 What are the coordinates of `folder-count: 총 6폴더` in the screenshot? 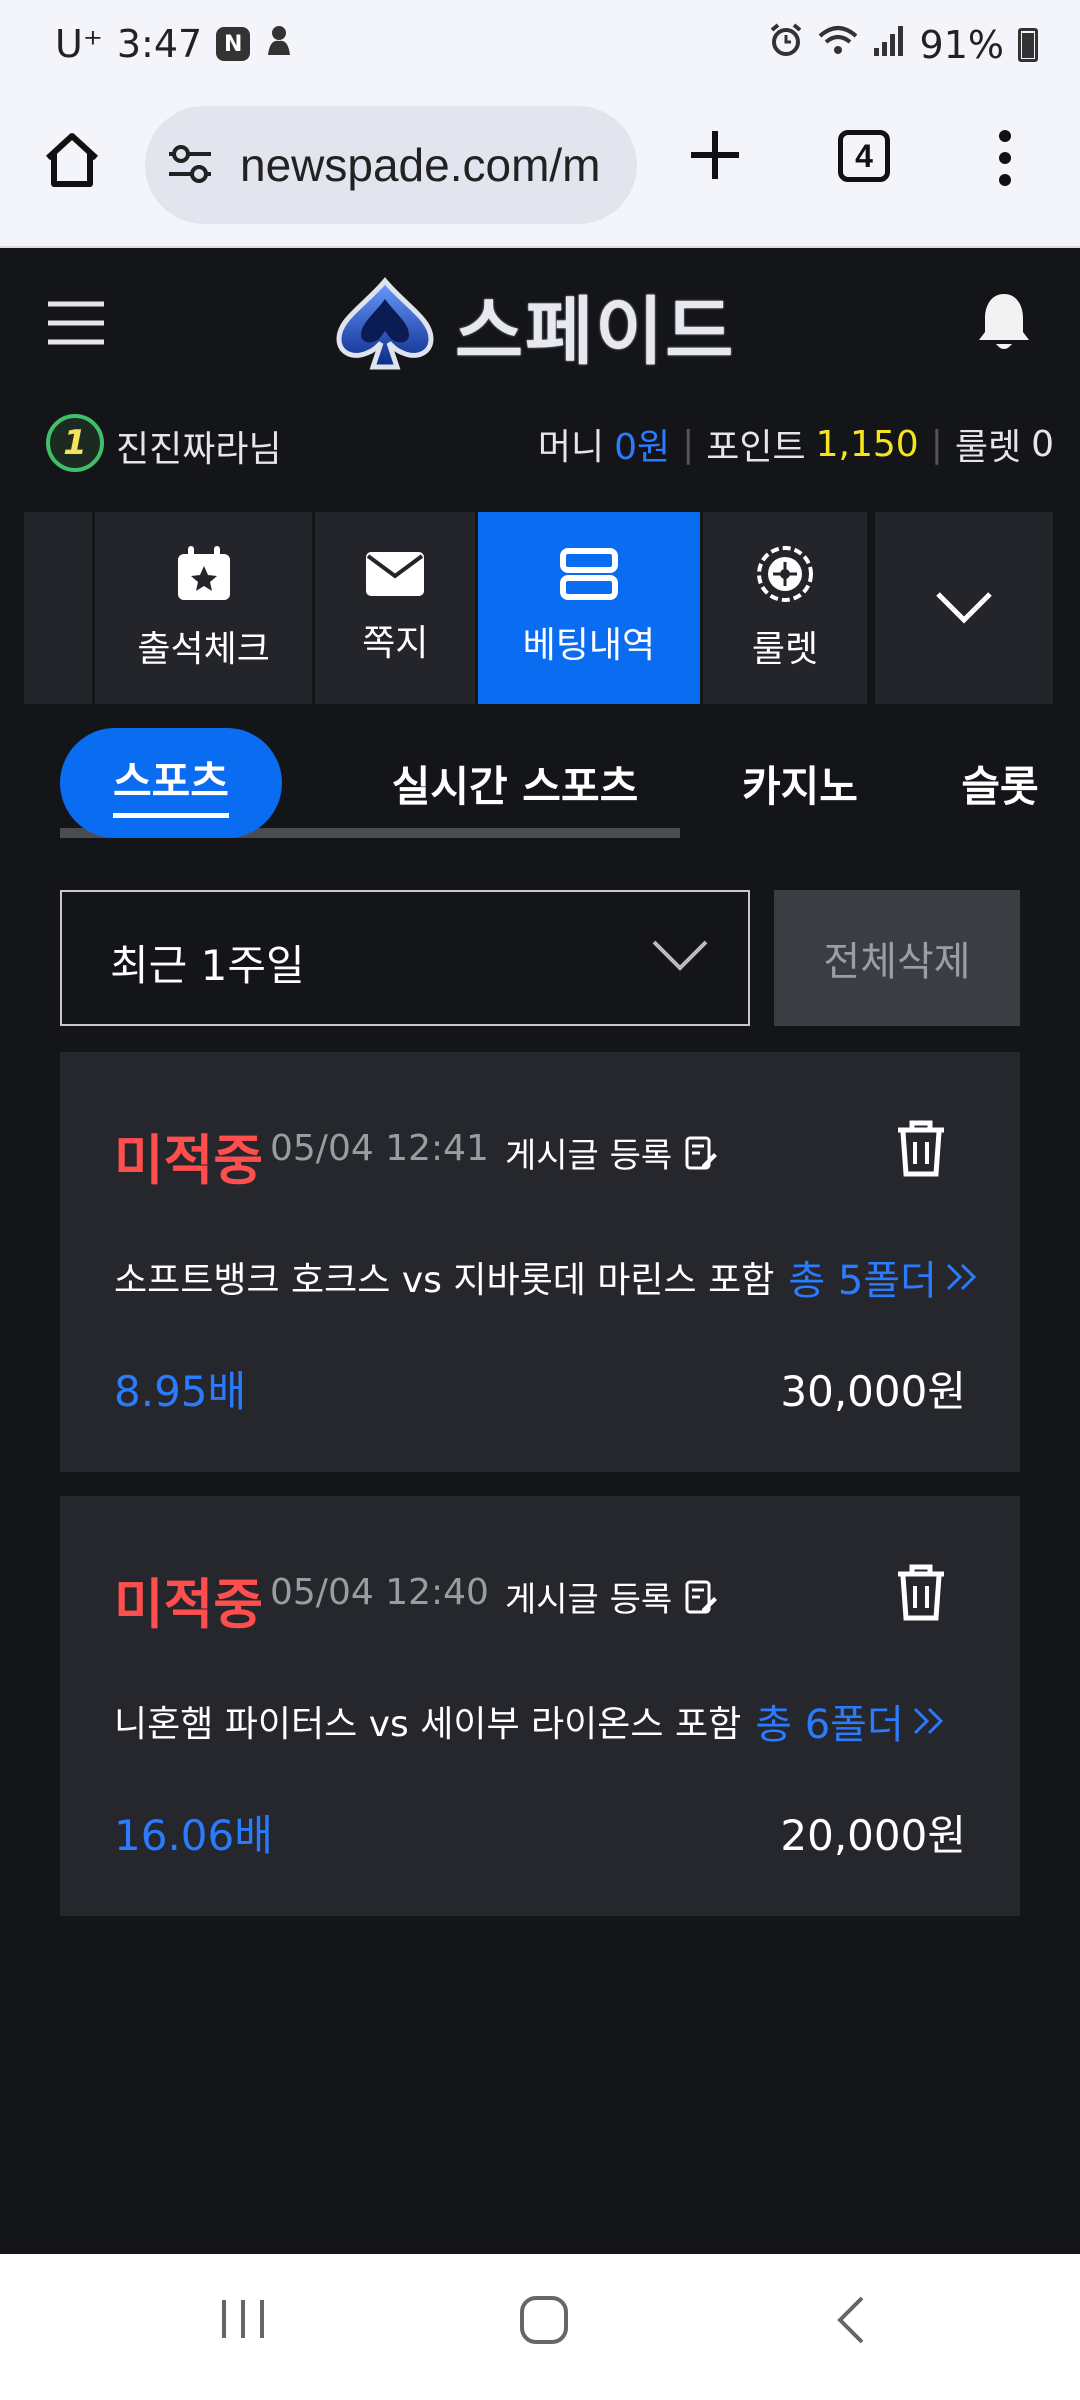 It's located at (829, 1725).